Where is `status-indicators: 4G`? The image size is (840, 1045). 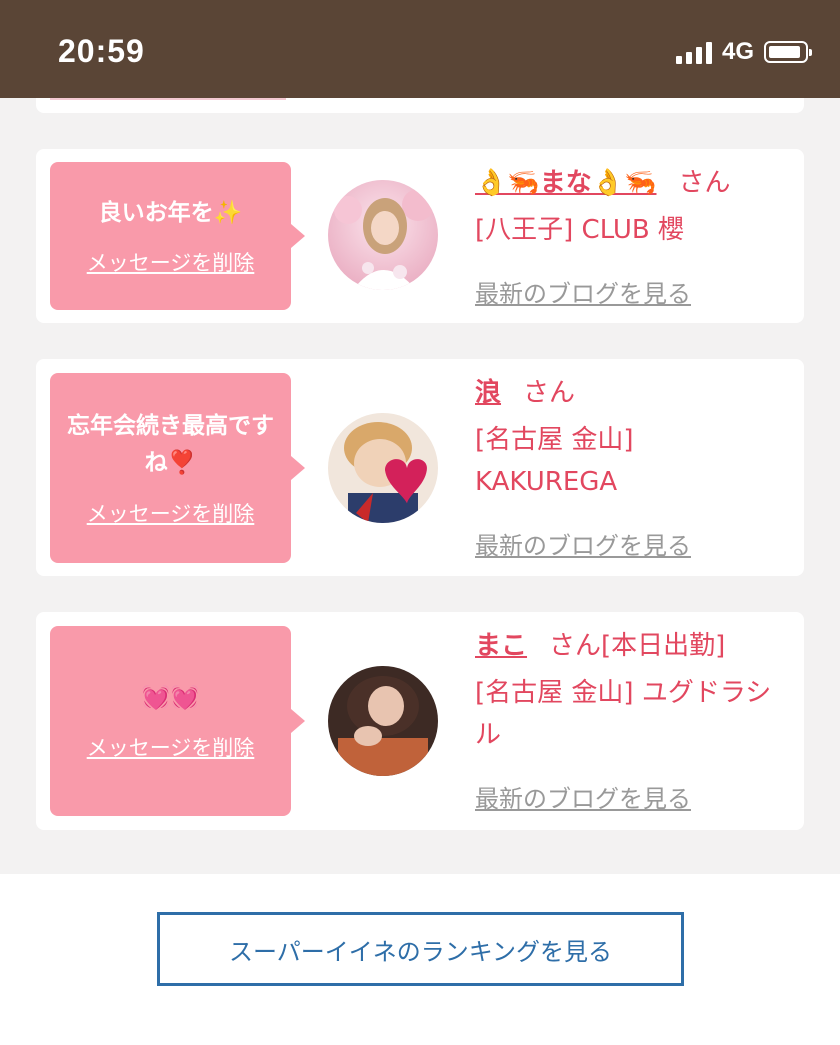
status-indicators: 4G is located at coordinates (743, 52).